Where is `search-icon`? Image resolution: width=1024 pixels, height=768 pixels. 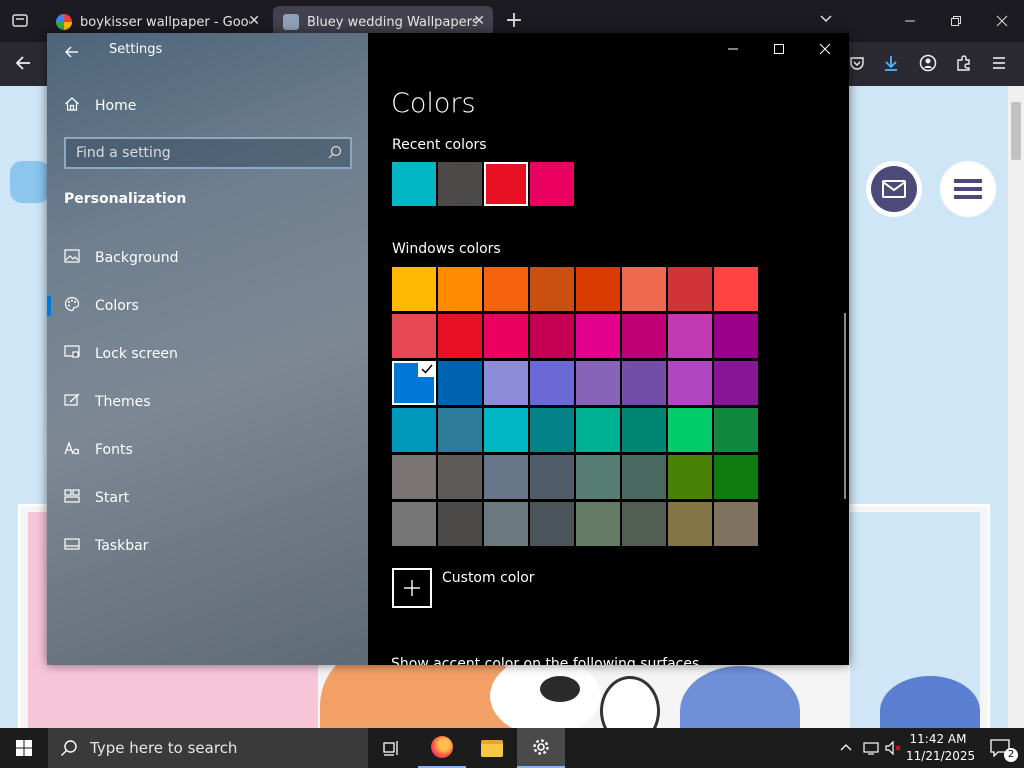 search-icon is located at coordinates (335, 154).